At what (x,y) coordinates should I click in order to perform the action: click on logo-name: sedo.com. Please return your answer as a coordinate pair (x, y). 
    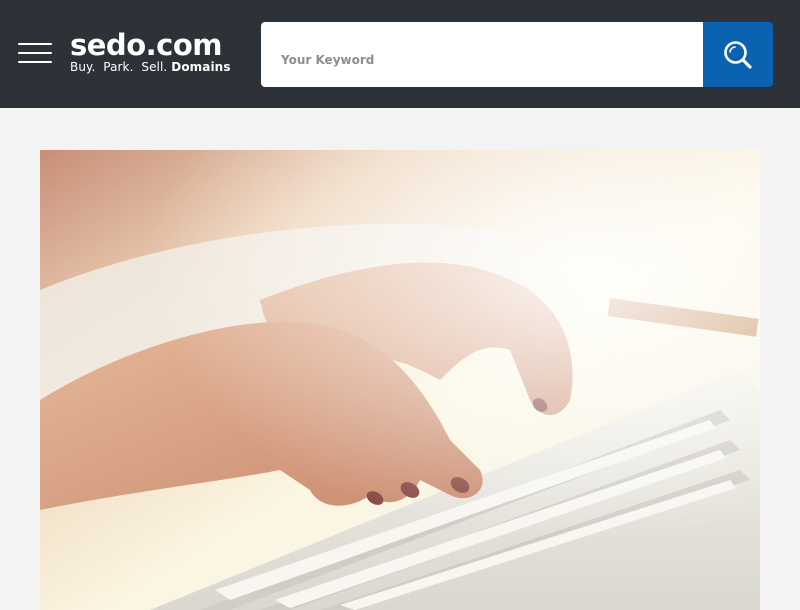
    Looking at the image, I should click on (146, 45).